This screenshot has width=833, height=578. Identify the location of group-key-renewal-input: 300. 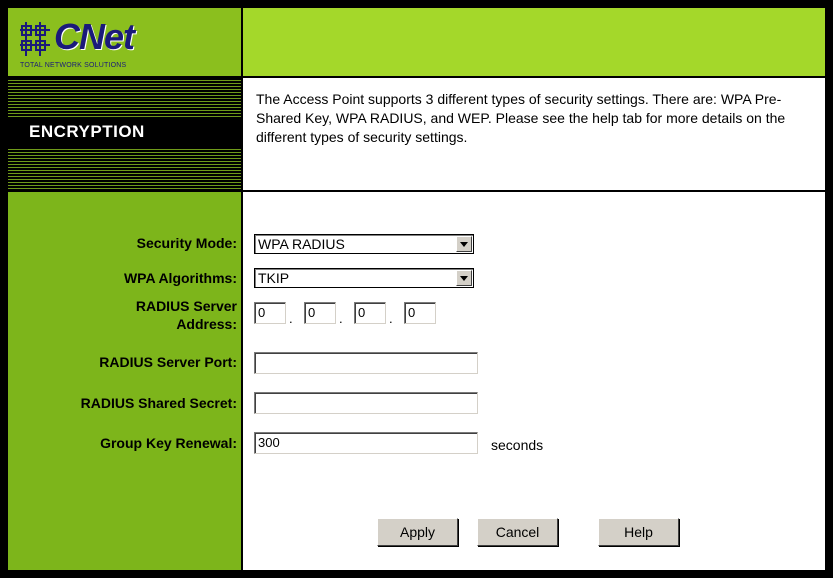
(366, 443).